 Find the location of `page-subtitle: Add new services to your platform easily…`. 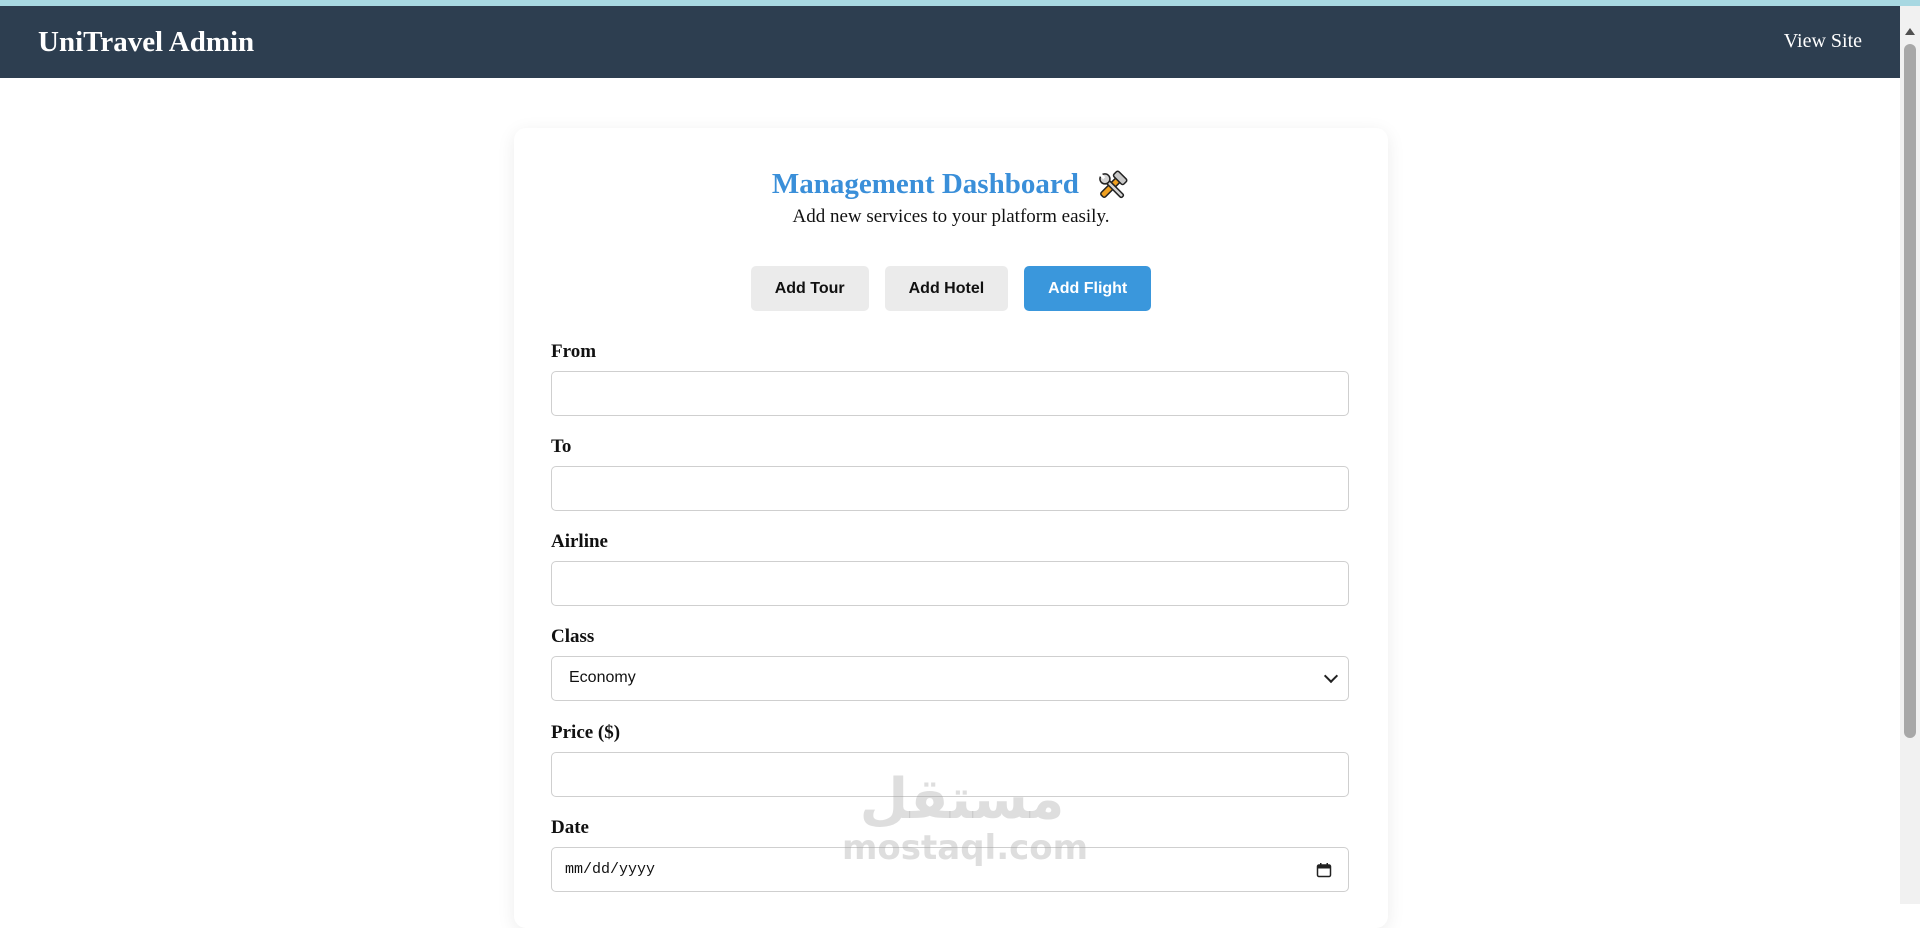

page-subtitle: Add new services to your platform easily… is located at coordinates (951, 216).